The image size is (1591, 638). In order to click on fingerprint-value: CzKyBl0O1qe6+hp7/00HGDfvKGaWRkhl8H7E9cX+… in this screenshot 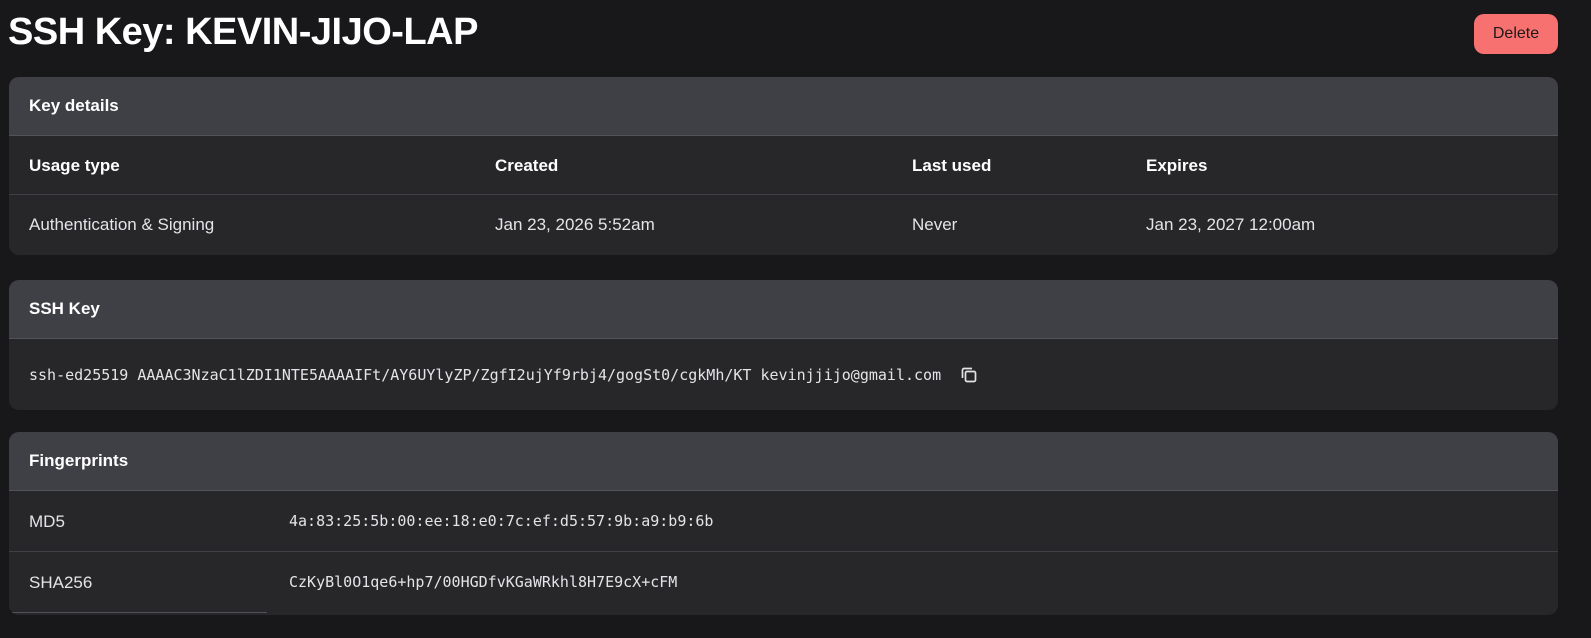, I will do `click(483, 582)`.